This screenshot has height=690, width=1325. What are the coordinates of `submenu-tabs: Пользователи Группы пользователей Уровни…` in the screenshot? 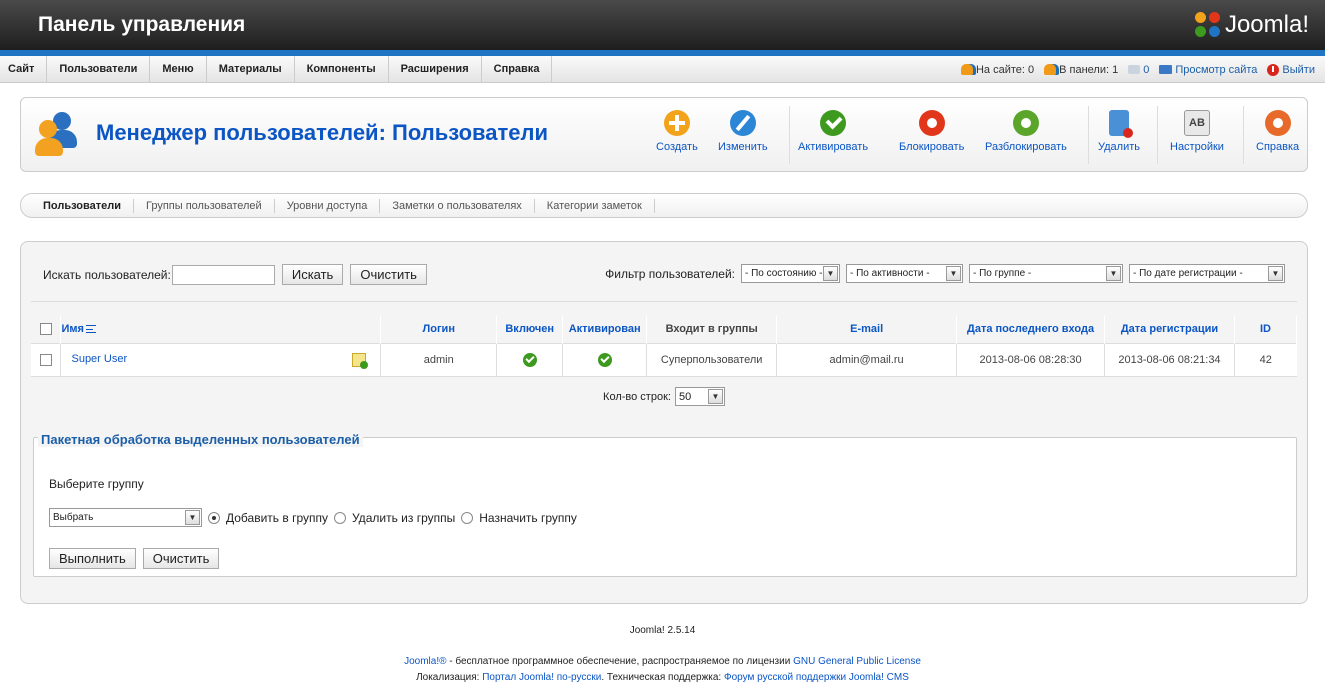 It's located at (664, 205).